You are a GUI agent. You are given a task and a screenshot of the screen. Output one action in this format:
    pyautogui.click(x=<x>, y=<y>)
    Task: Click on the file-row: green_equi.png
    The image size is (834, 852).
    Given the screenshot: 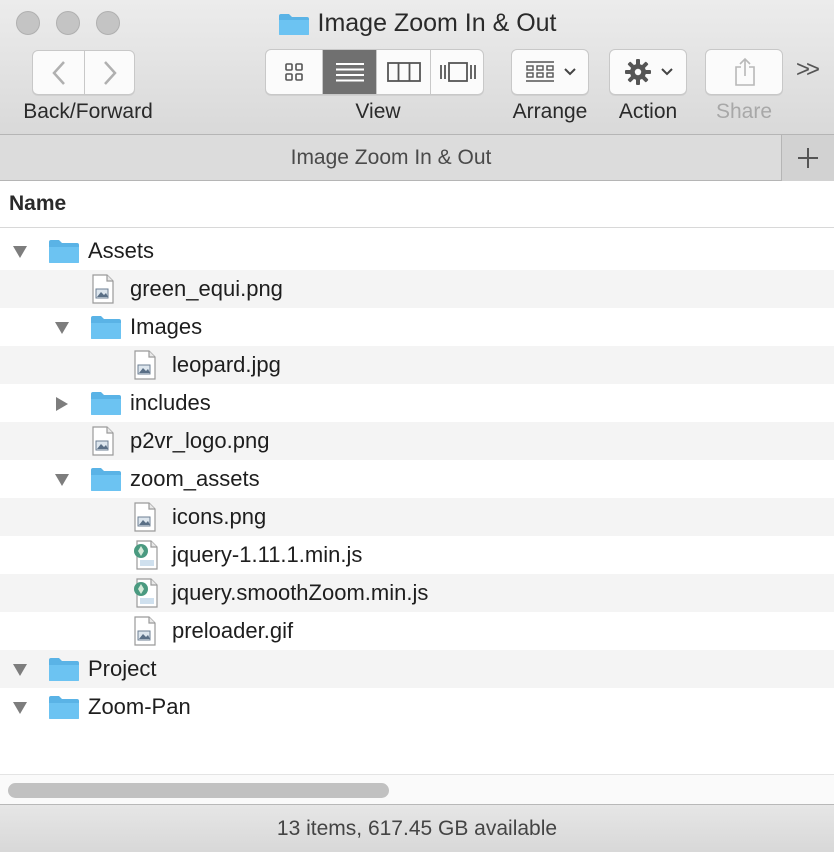 What is the action you would take?
    pyautogui.click(x=417, y=289)
    